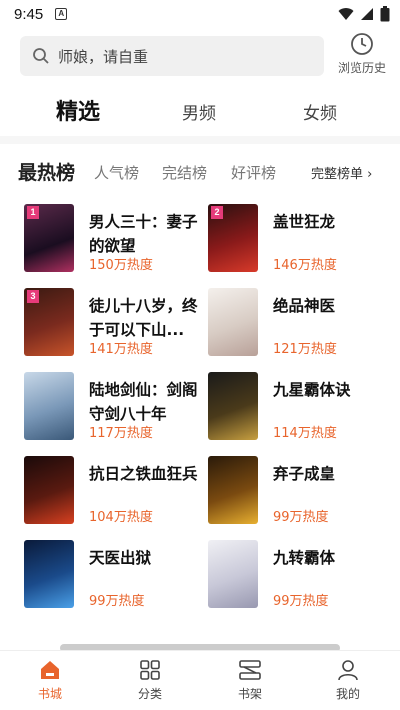 Image resolution: width=400 pixels, height=710 pixels. What do you see at coordinates (362, 57) in the screenshot?
I see `history-button: 浏览历史` at bounding box center [362, 57].